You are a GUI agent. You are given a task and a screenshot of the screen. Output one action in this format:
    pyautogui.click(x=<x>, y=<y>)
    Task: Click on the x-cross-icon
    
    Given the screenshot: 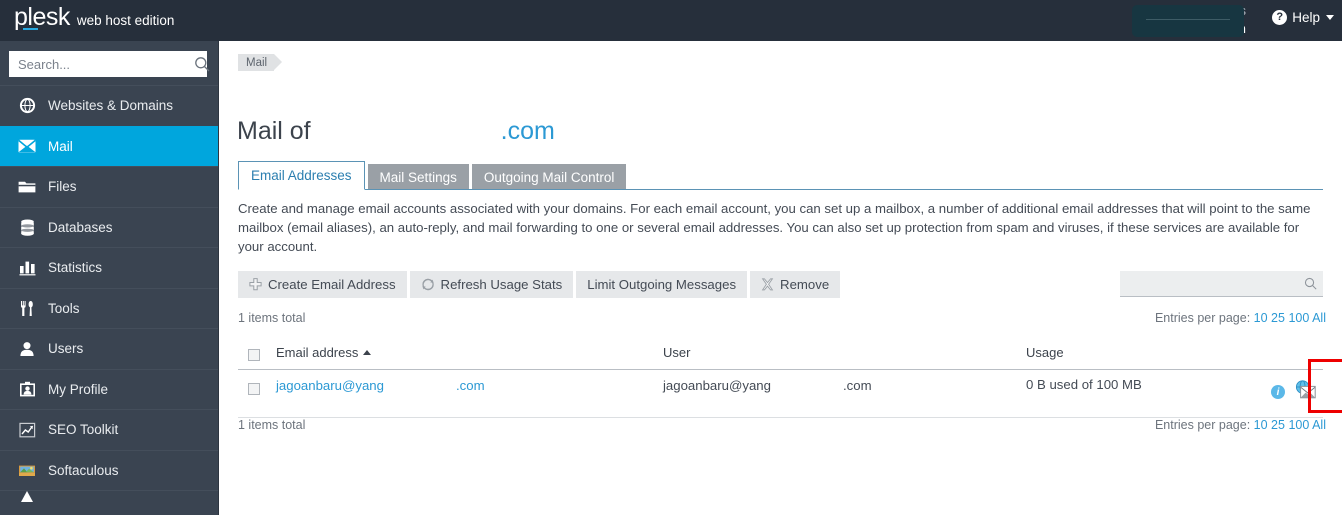 What is the action you would take?
    pyautogui.click(x=767, y=284)
    